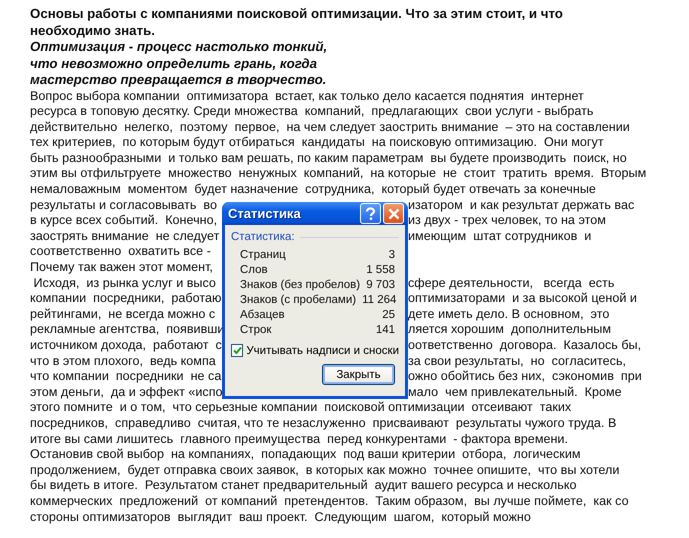 Image resolution: width=689 pixels, height=538 pixels. What do you see at coordinates (325, 470) in the screenshot?
I see `body-text-line: продолжением, будет отправка своих заявок, в которых как можно точнее опишите, что вы хотели` at bounding box center [325, 470].